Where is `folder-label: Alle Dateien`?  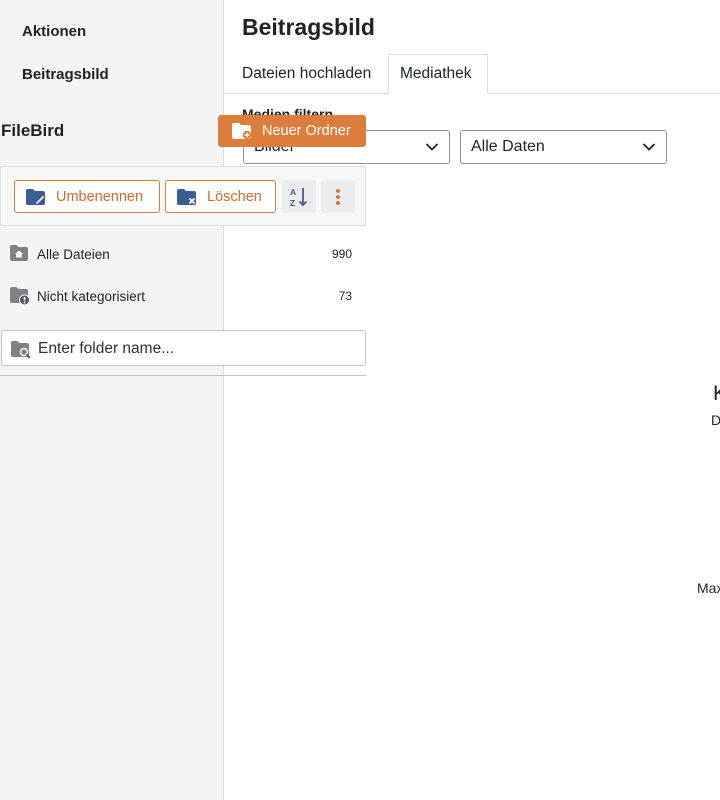
folder-label: Alle Dateien is located at coordinates (73, 254).